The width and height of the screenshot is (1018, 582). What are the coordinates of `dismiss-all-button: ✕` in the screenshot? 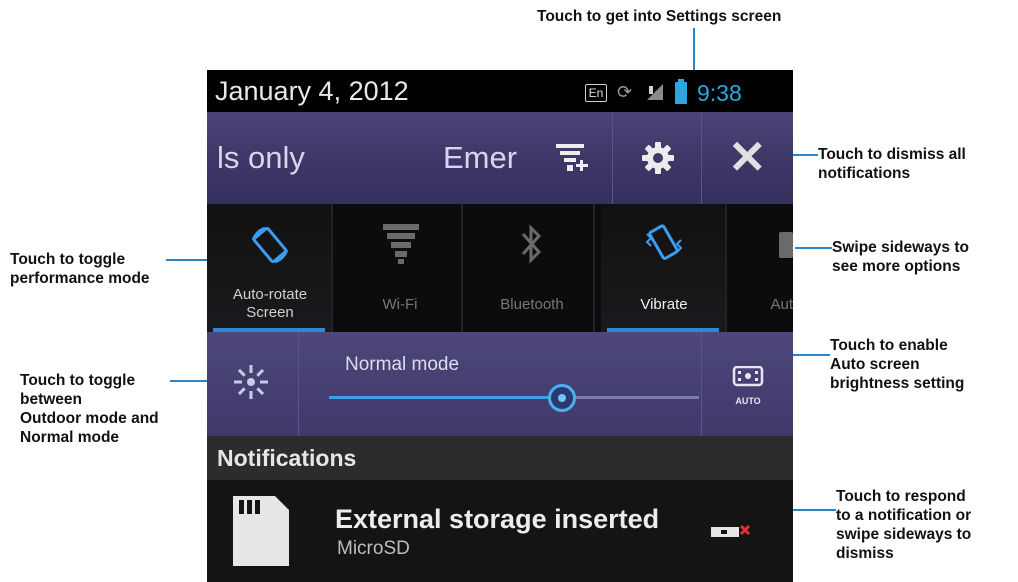 It's located at (747, 158).